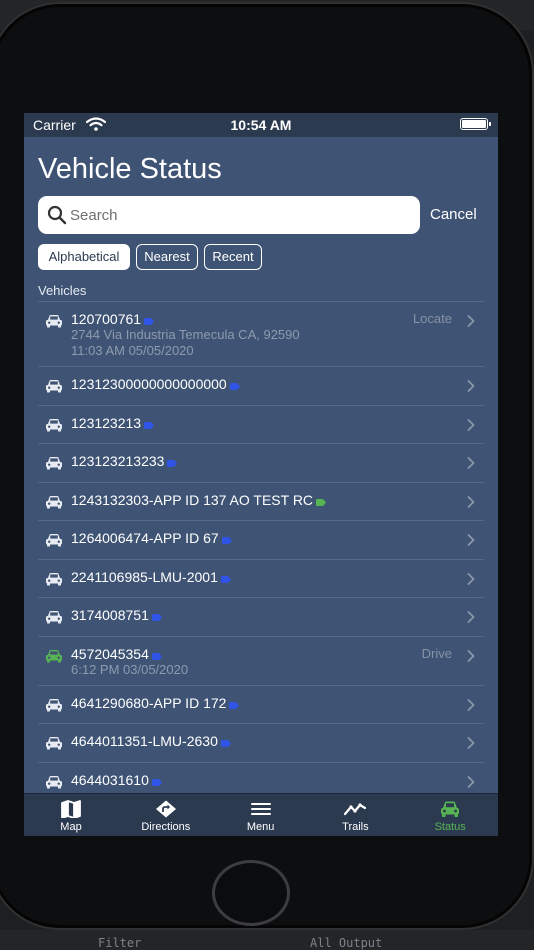 This screenshot has width=534, height=950. I want to click on vehicle-name: 1243132303-APP ID 137 AO TEST RC, so click(199, 499).